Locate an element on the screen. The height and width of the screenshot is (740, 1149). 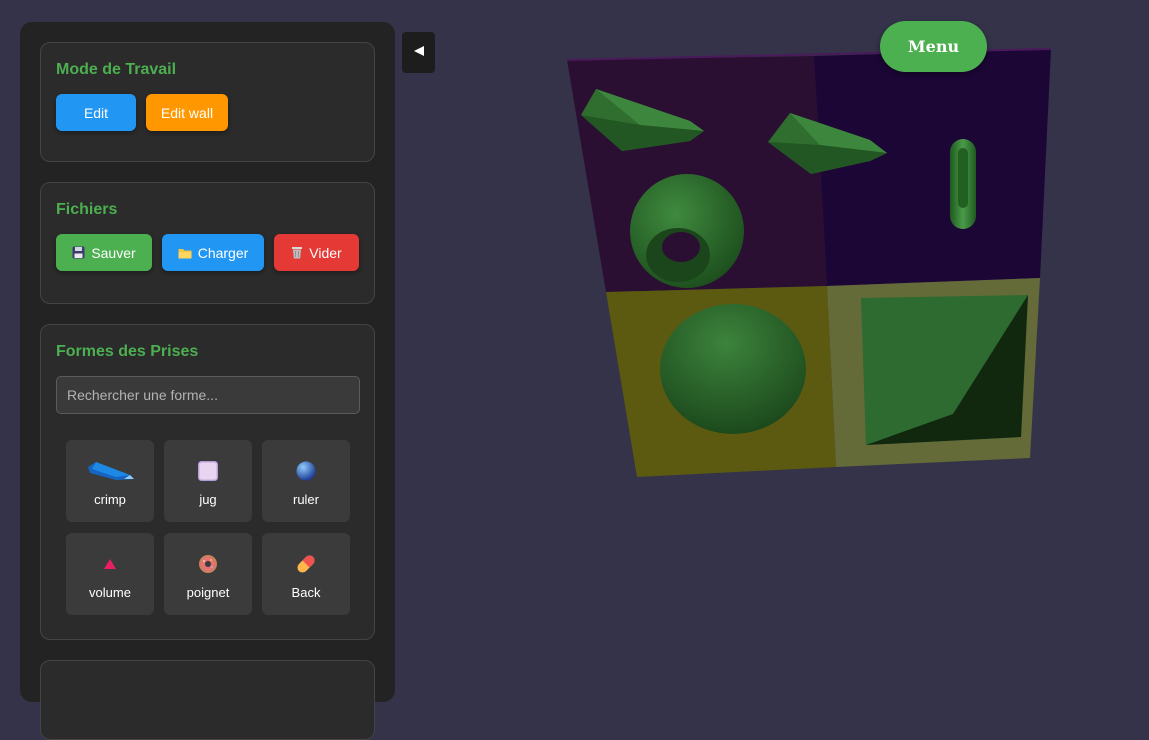
volume-hold is located at coordinates (944, 370).